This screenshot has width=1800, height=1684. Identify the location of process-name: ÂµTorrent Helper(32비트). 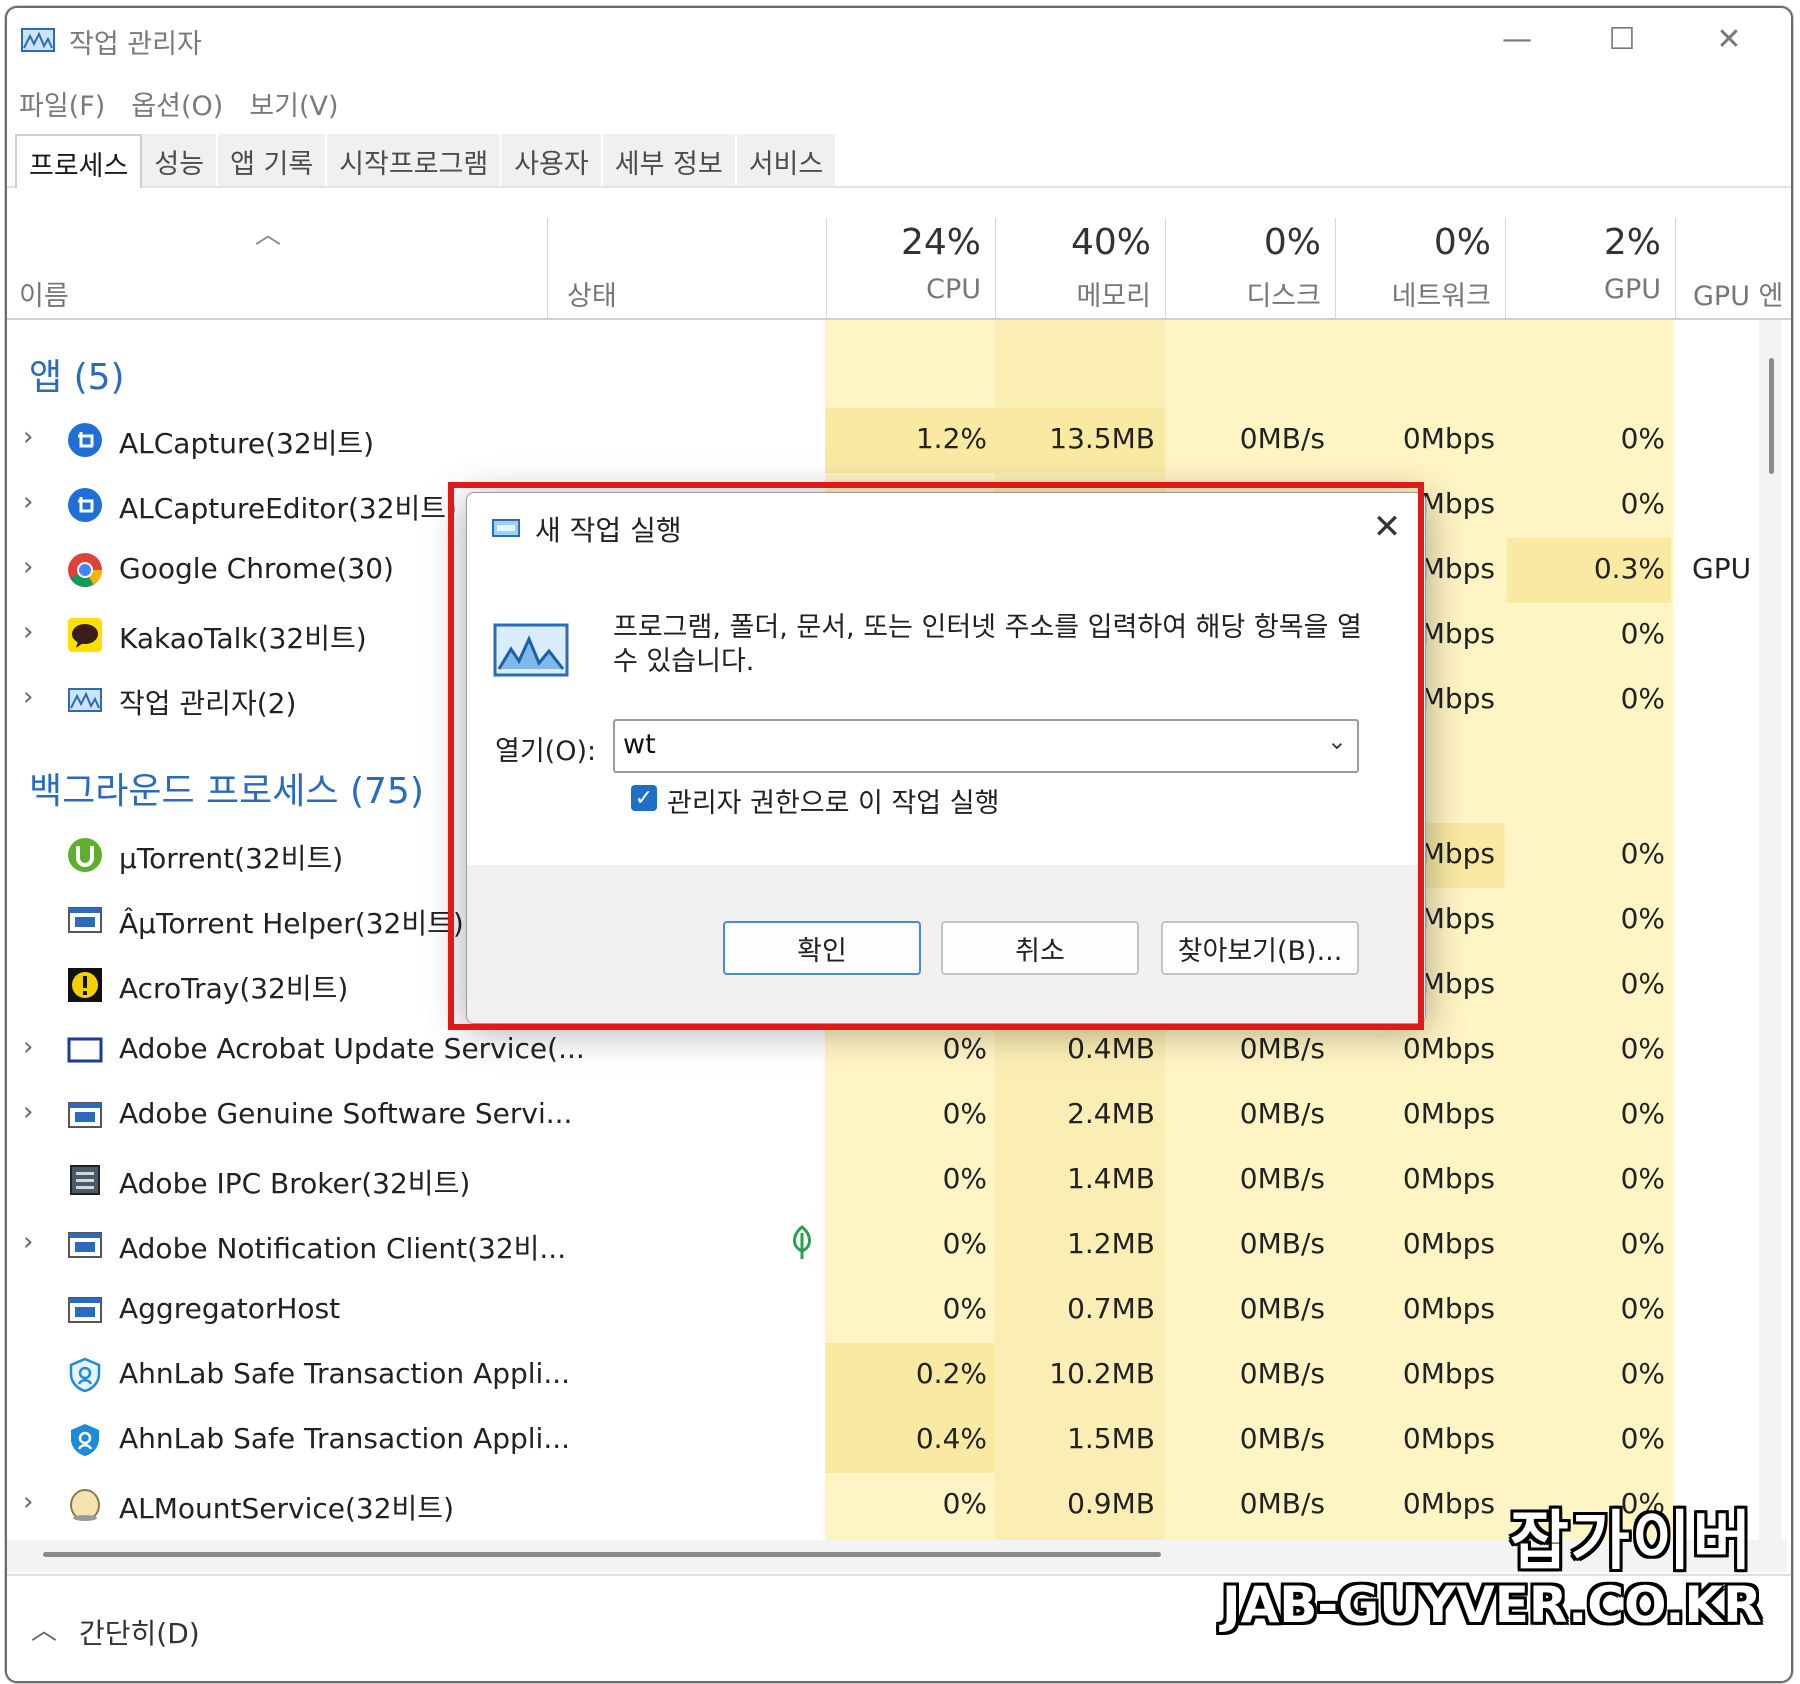
(291, 923).